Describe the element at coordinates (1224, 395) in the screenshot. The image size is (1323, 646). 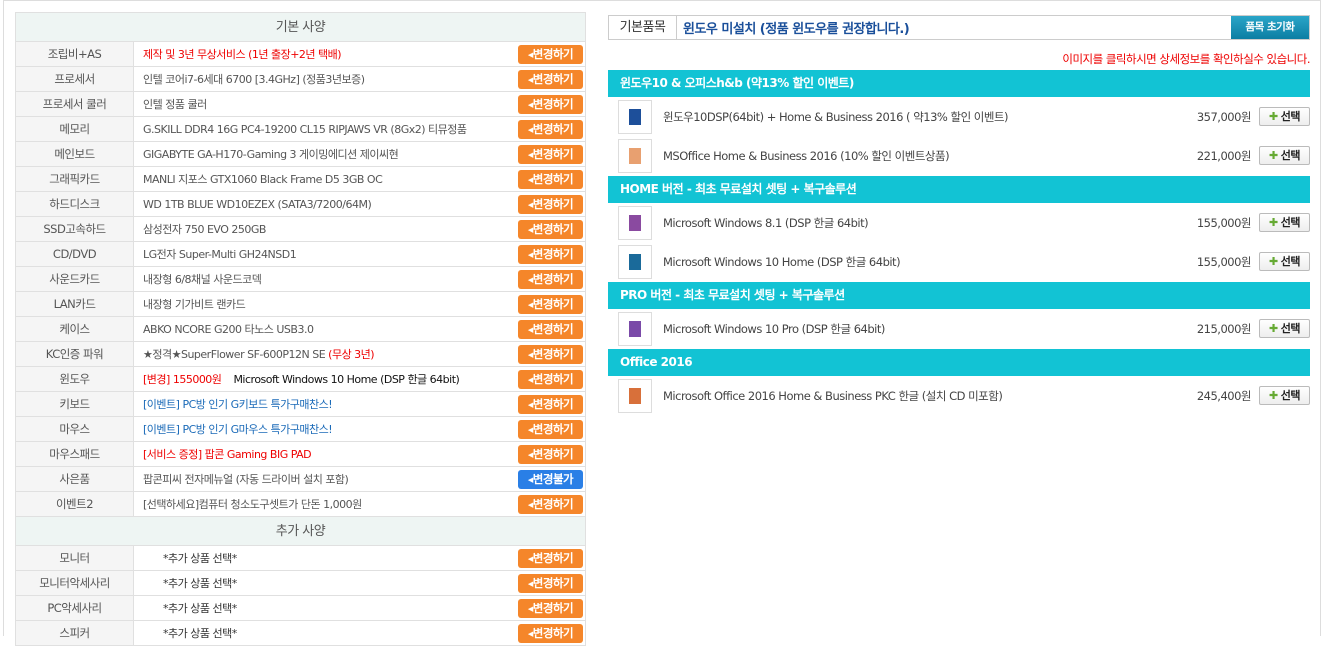
I see `product-price: 245,400원` at that location.